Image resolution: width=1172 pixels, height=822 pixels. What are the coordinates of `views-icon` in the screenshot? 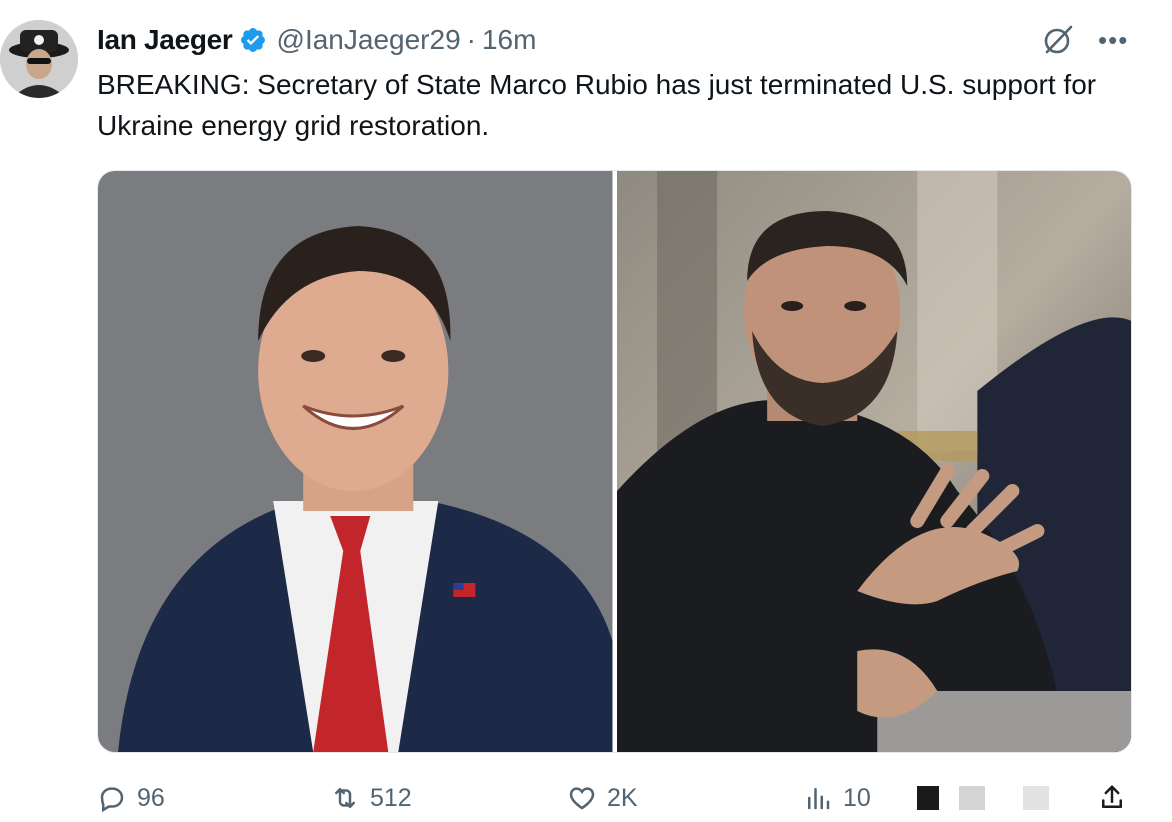 It's located at (819, 799).